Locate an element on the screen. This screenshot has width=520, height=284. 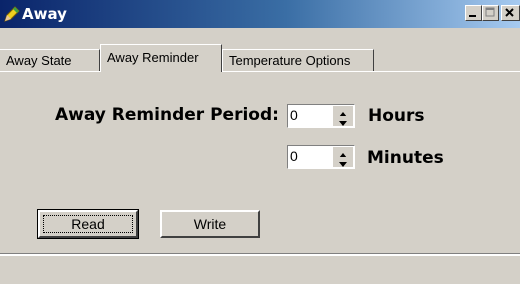
hours-spinner is located at coordinates (321, 116).